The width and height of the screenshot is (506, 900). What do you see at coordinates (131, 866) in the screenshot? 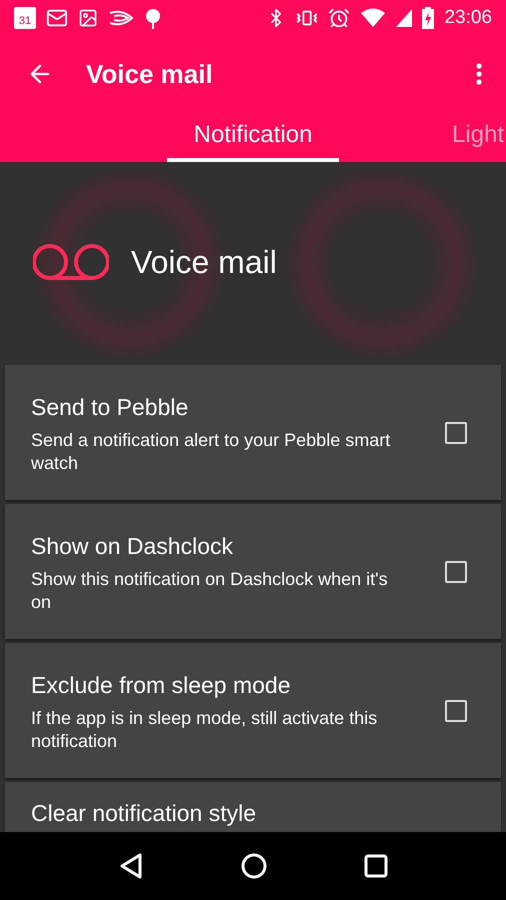
I see `back-nav-button` at bounding box center [131, 866].